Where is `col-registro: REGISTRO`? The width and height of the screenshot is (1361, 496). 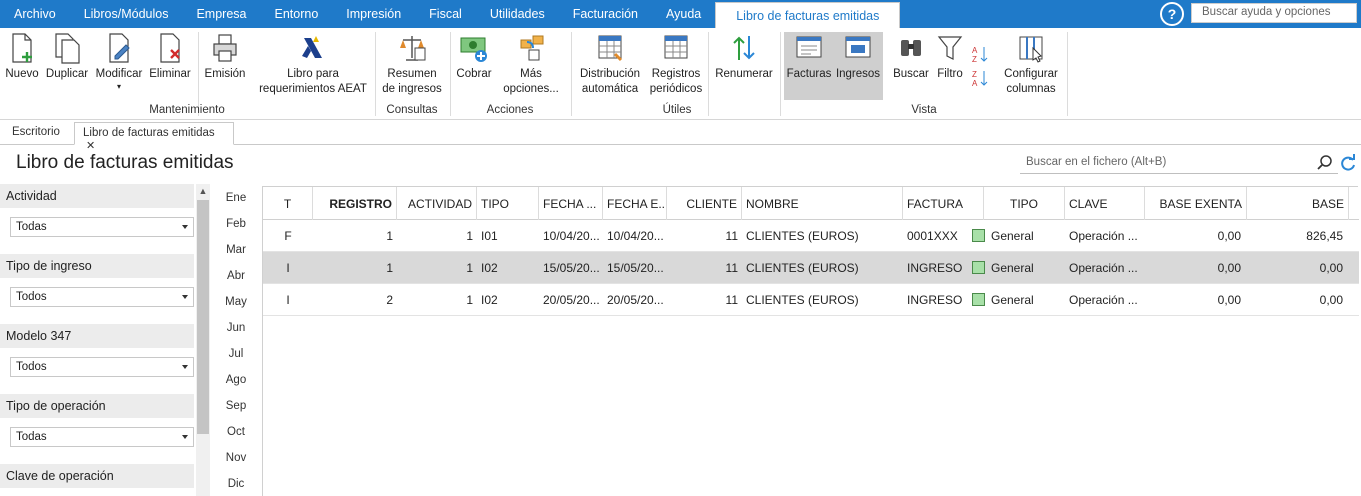
col-registro: REGISTRO is located at coordinates (355, 203).